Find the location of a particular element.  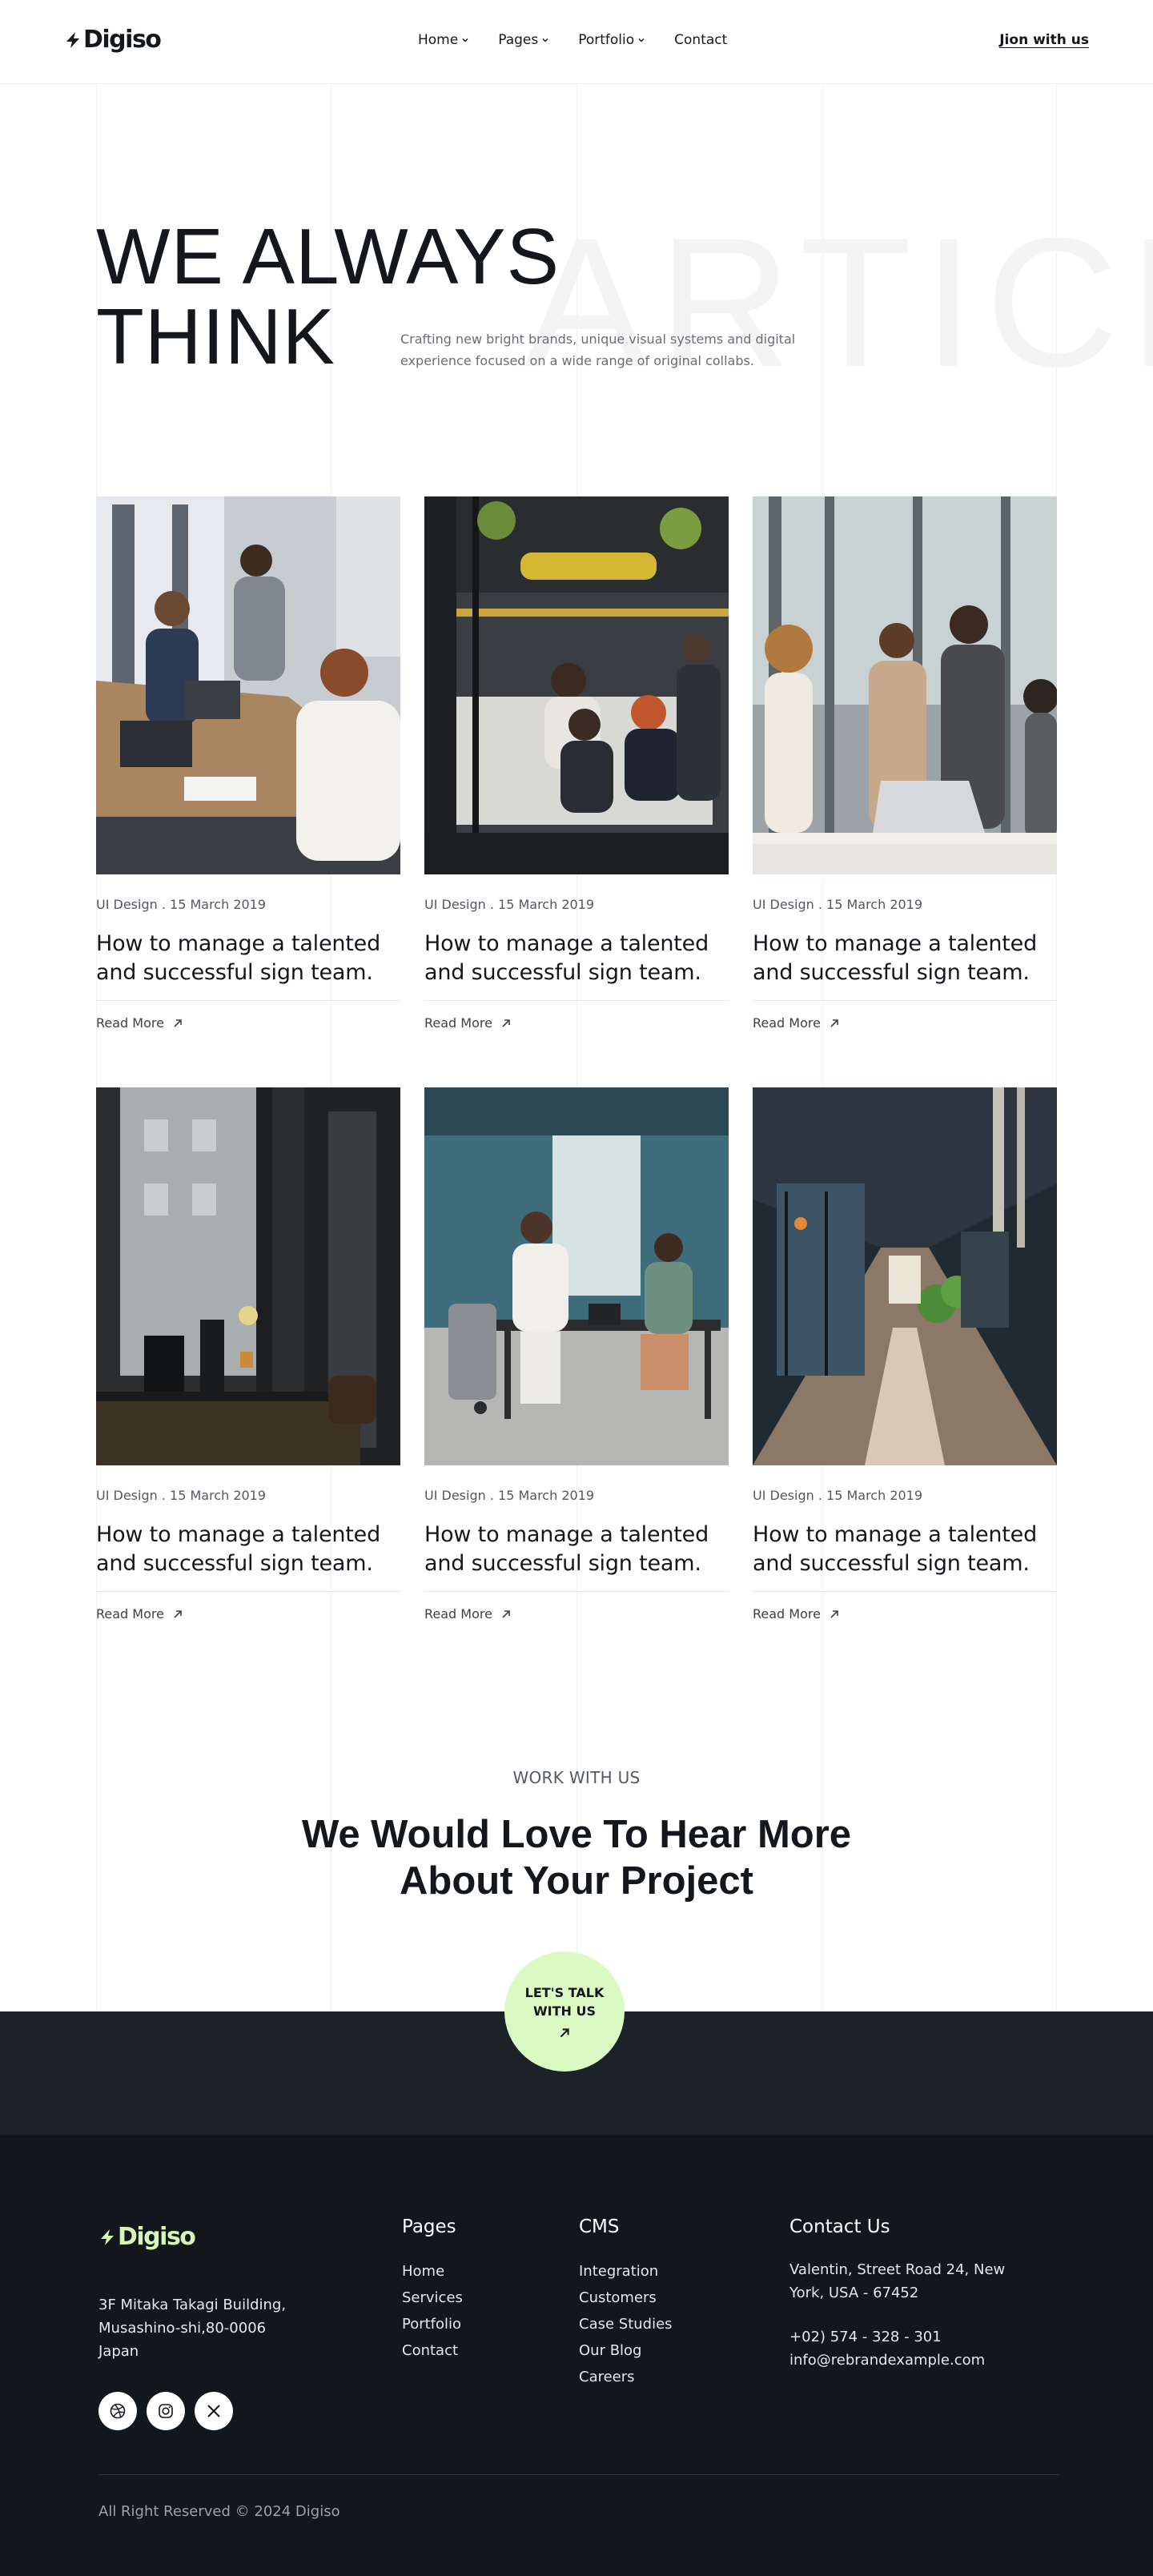

nav-label: Contact is located at coordinates (701, 40).